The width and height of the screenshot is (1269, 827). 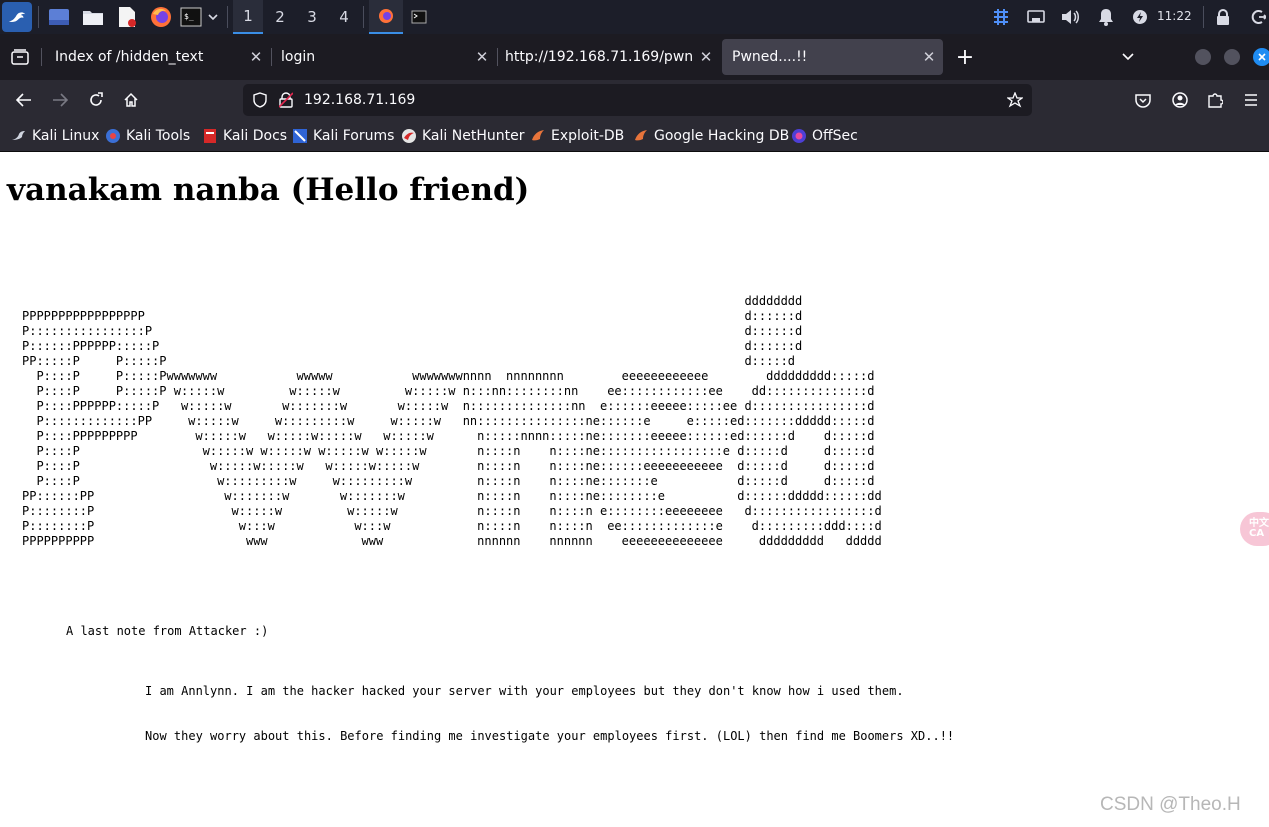 I want to click on reload-button, so click(x=96, y=100).